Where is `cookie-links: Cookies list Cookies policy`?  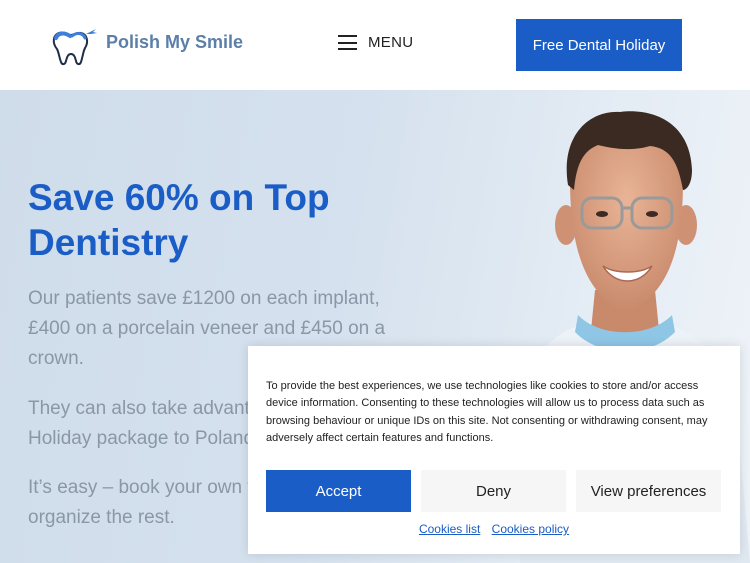 cookie-links: Cookies list Cookies policy is located at coordinates (494, 529).